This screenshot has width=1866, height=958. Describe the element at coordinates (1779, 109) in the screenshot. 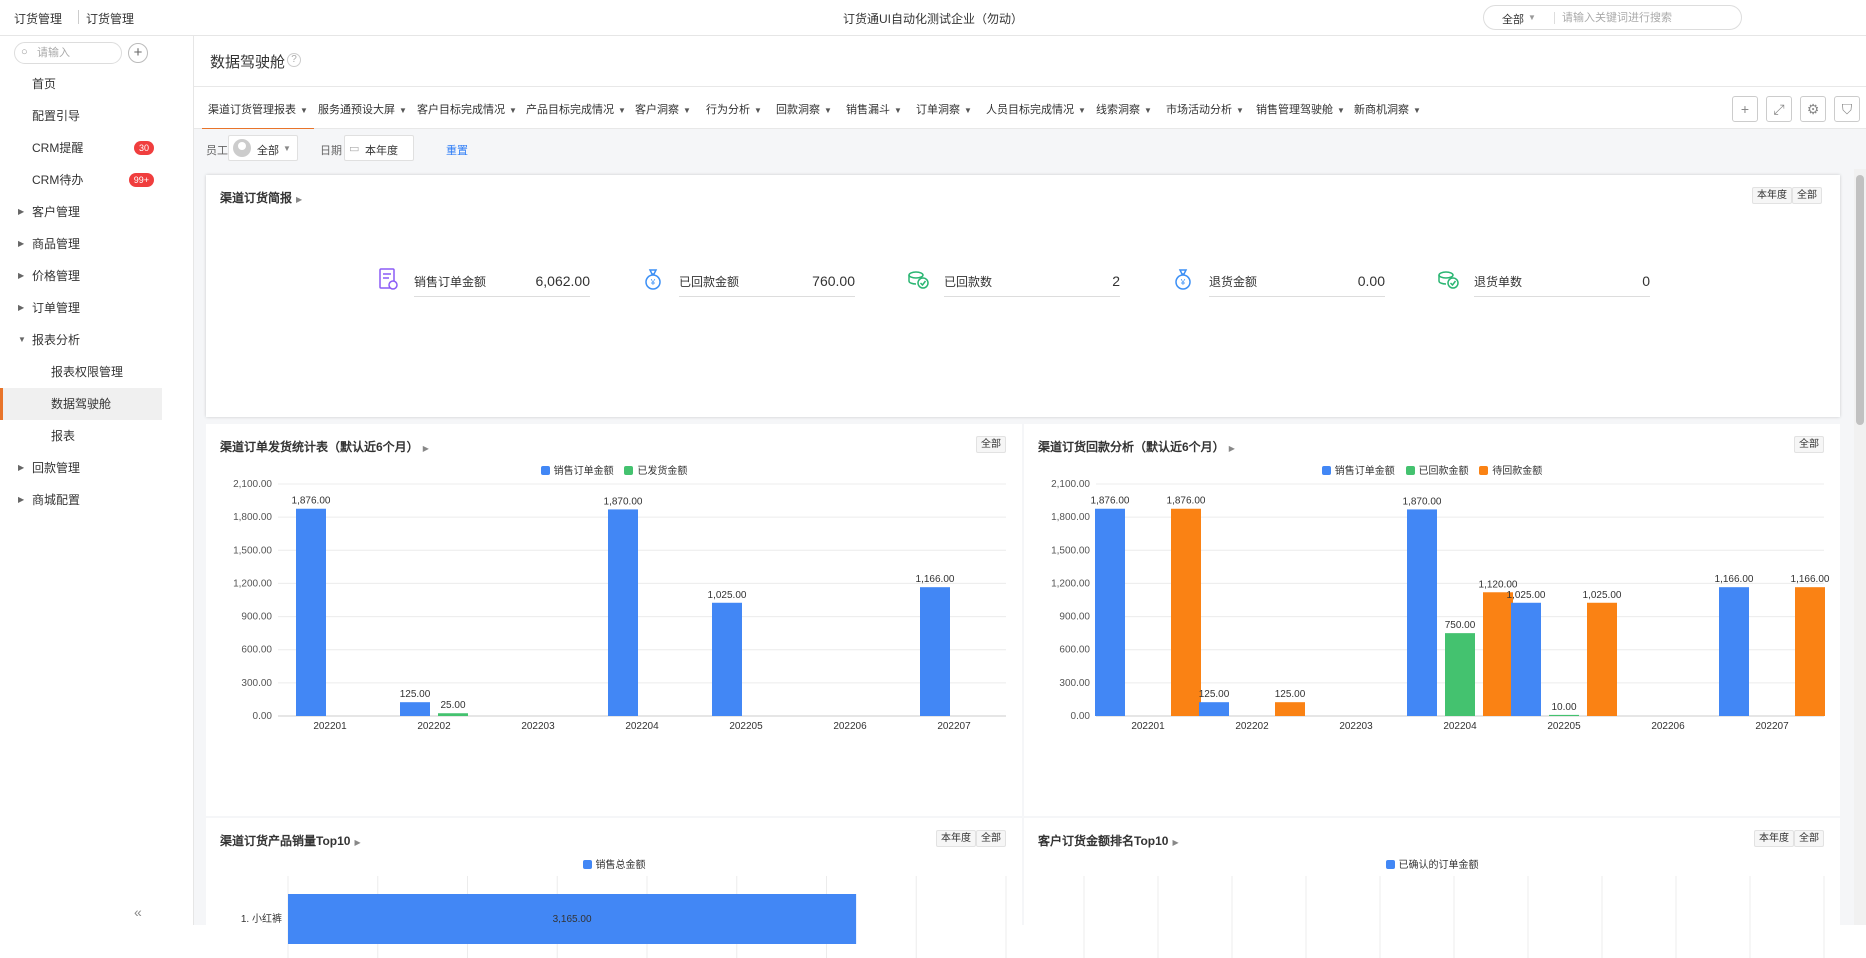

I see `fullscreen-button: ⤢` at that location.